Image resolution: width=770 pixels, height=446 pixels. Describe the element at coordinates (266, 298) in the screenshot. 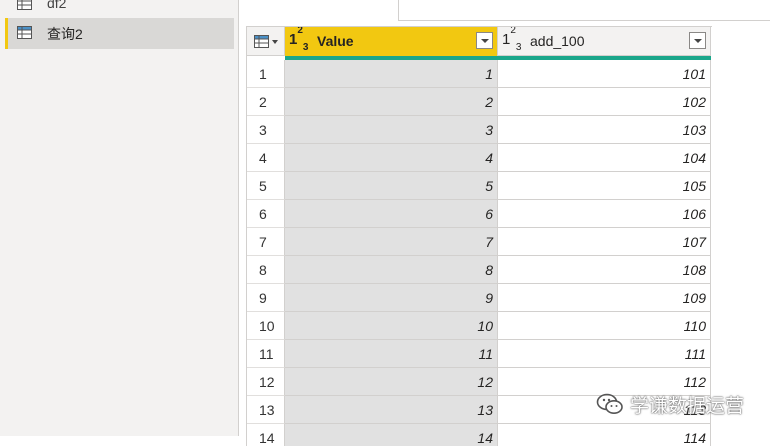

I see `row-number: 9` at that location.